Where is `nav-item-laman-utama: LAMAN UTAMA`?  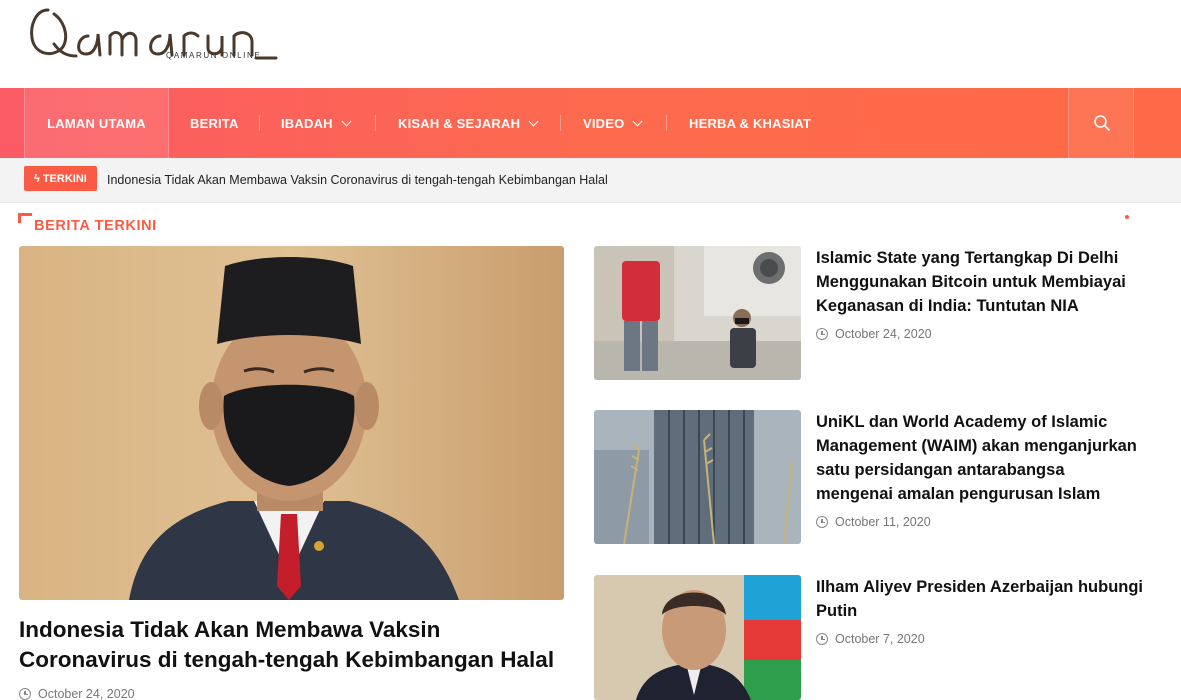
nav-item-laman-utama: LAMAN UTAMA is located at coordinates (96, 123).